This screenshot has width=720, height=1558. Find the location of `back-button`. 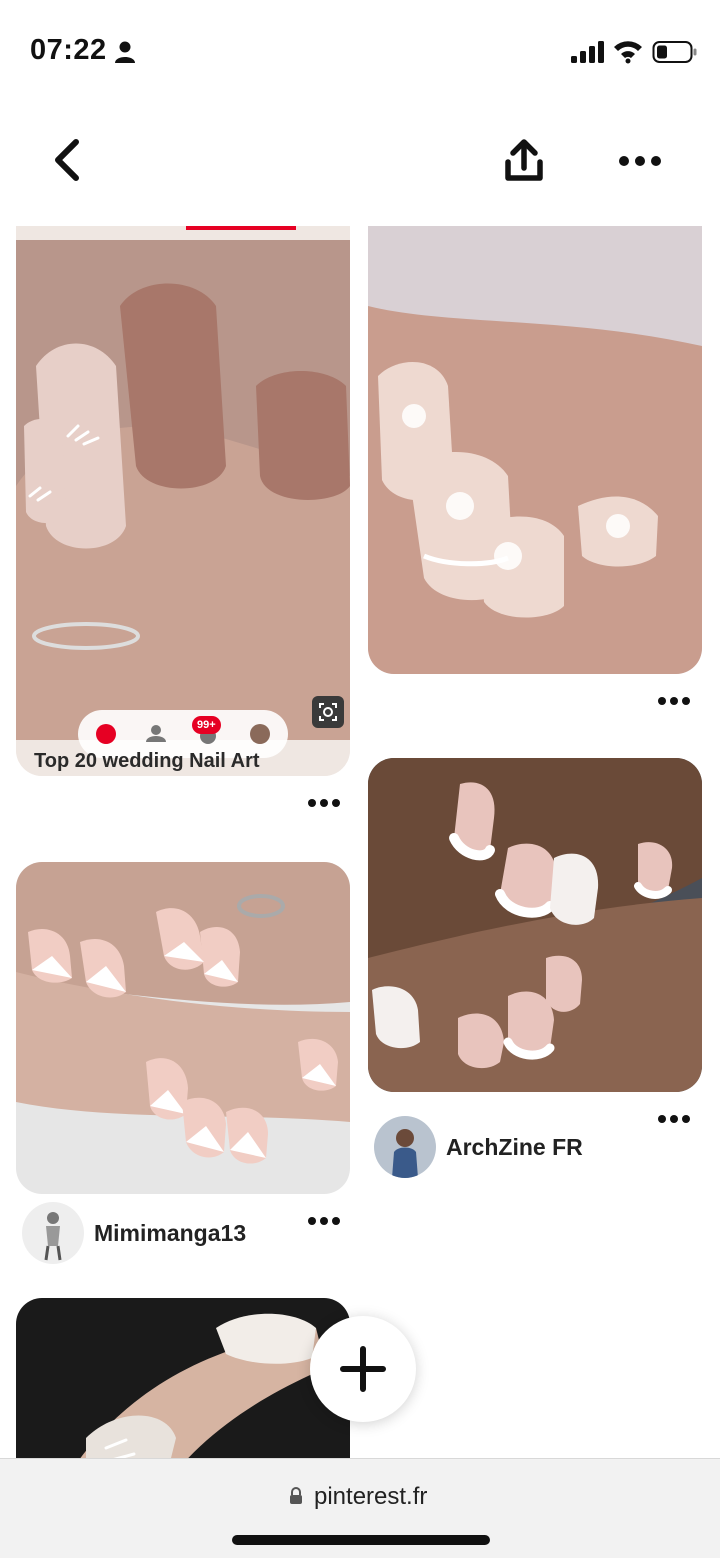

back-button is located at coordinates (68, 160).